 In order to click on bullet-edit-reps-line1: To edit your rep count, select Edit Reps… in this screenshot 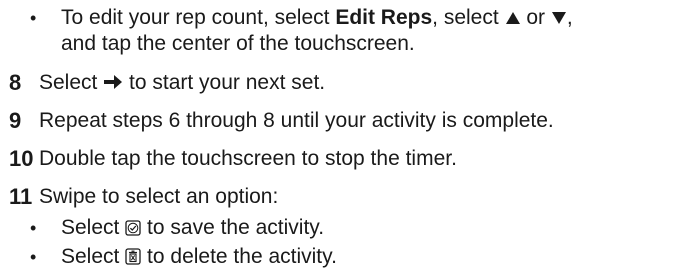, I will do `click(317, 19)`.